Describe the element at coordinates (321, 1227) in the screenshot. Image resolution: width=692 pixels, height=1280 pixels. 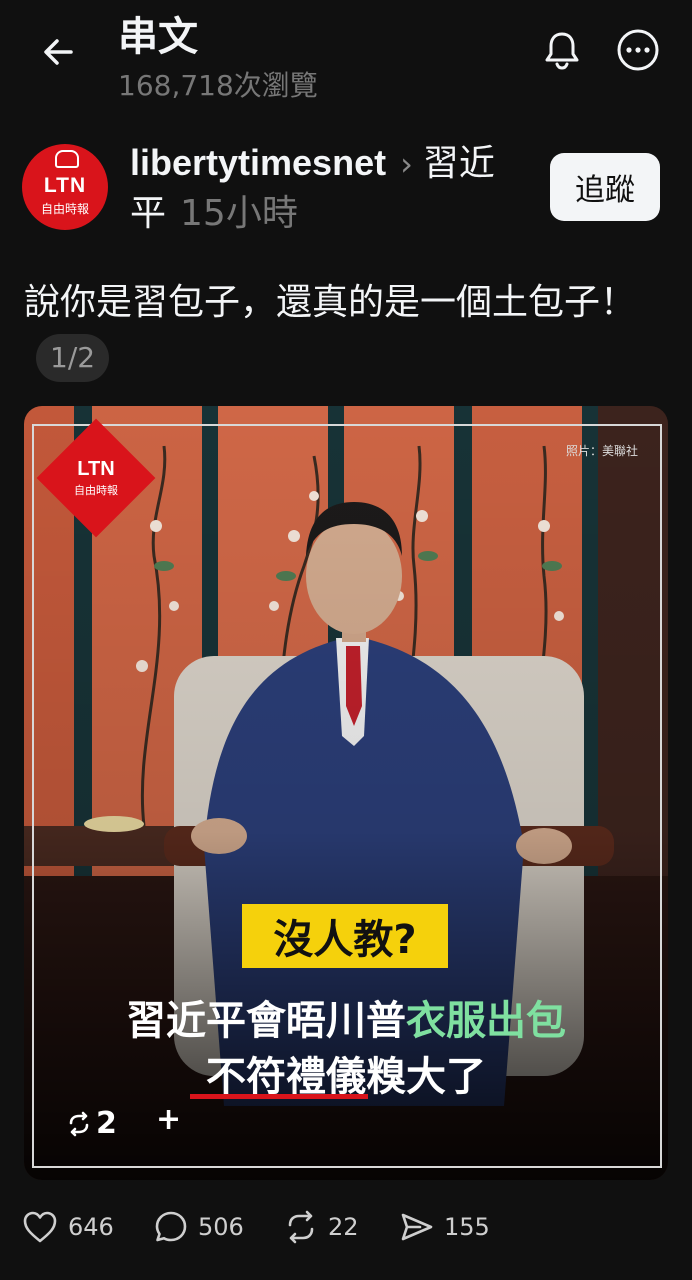
I see `repost-button: 22` at that location.